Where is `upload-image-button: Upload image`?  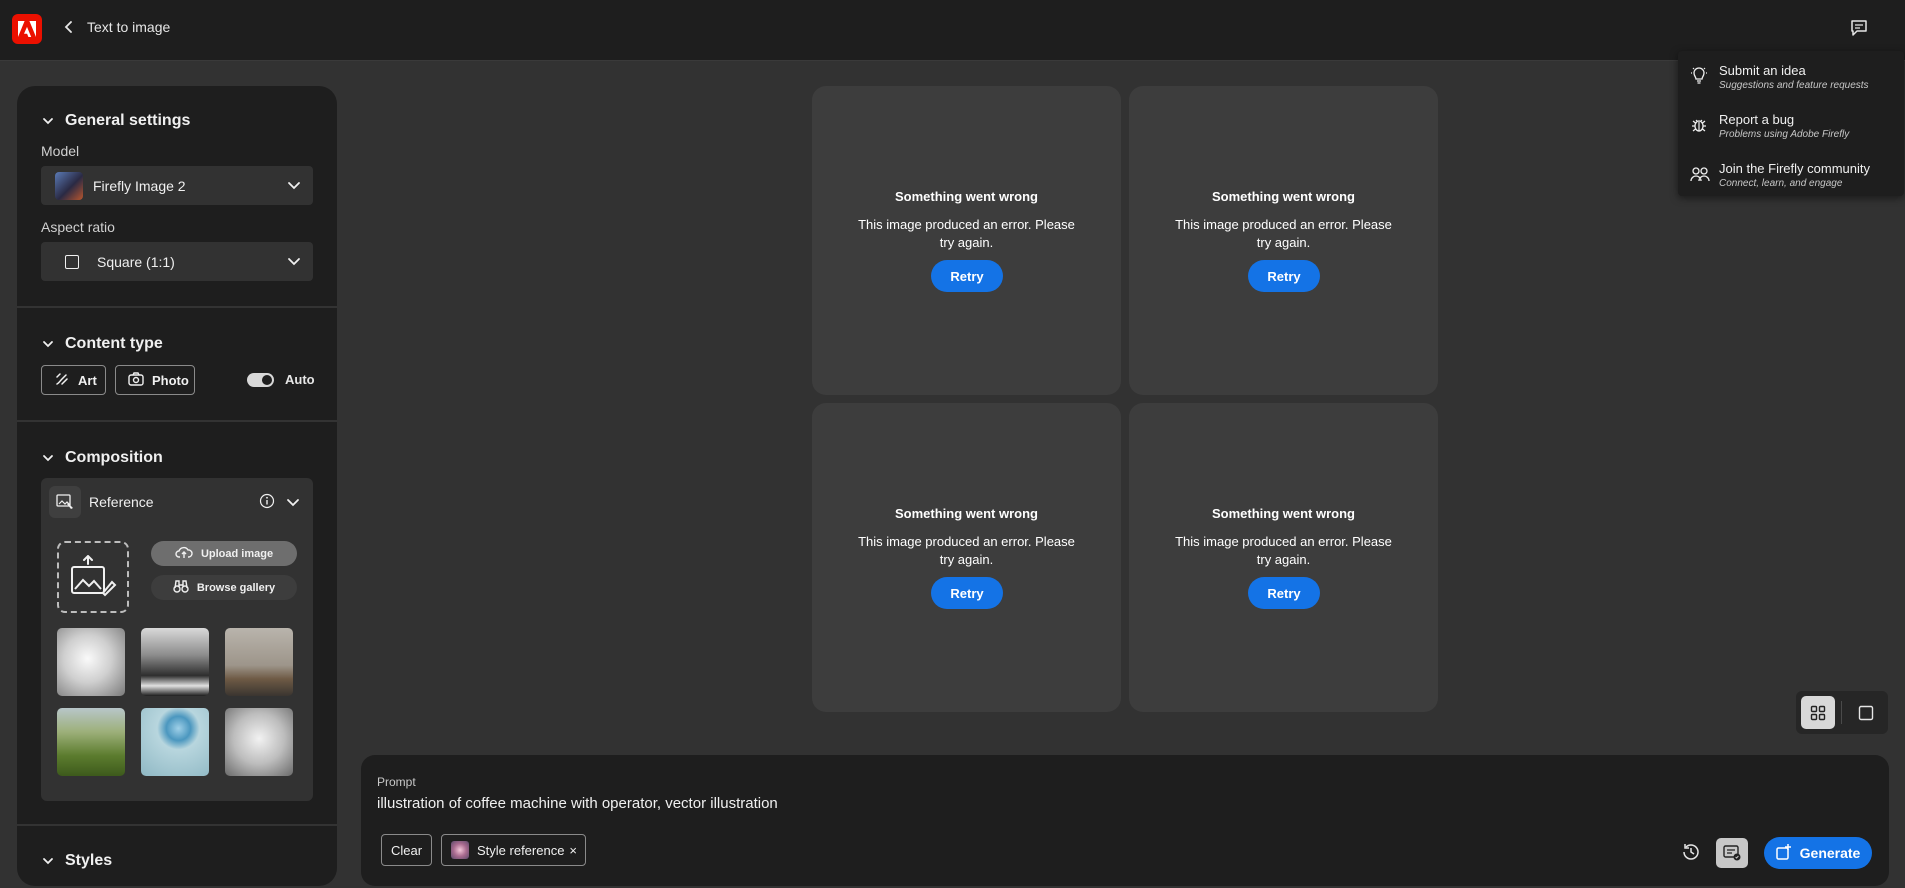 upload-image-button: Upload image is located at coordinates (224, 553).